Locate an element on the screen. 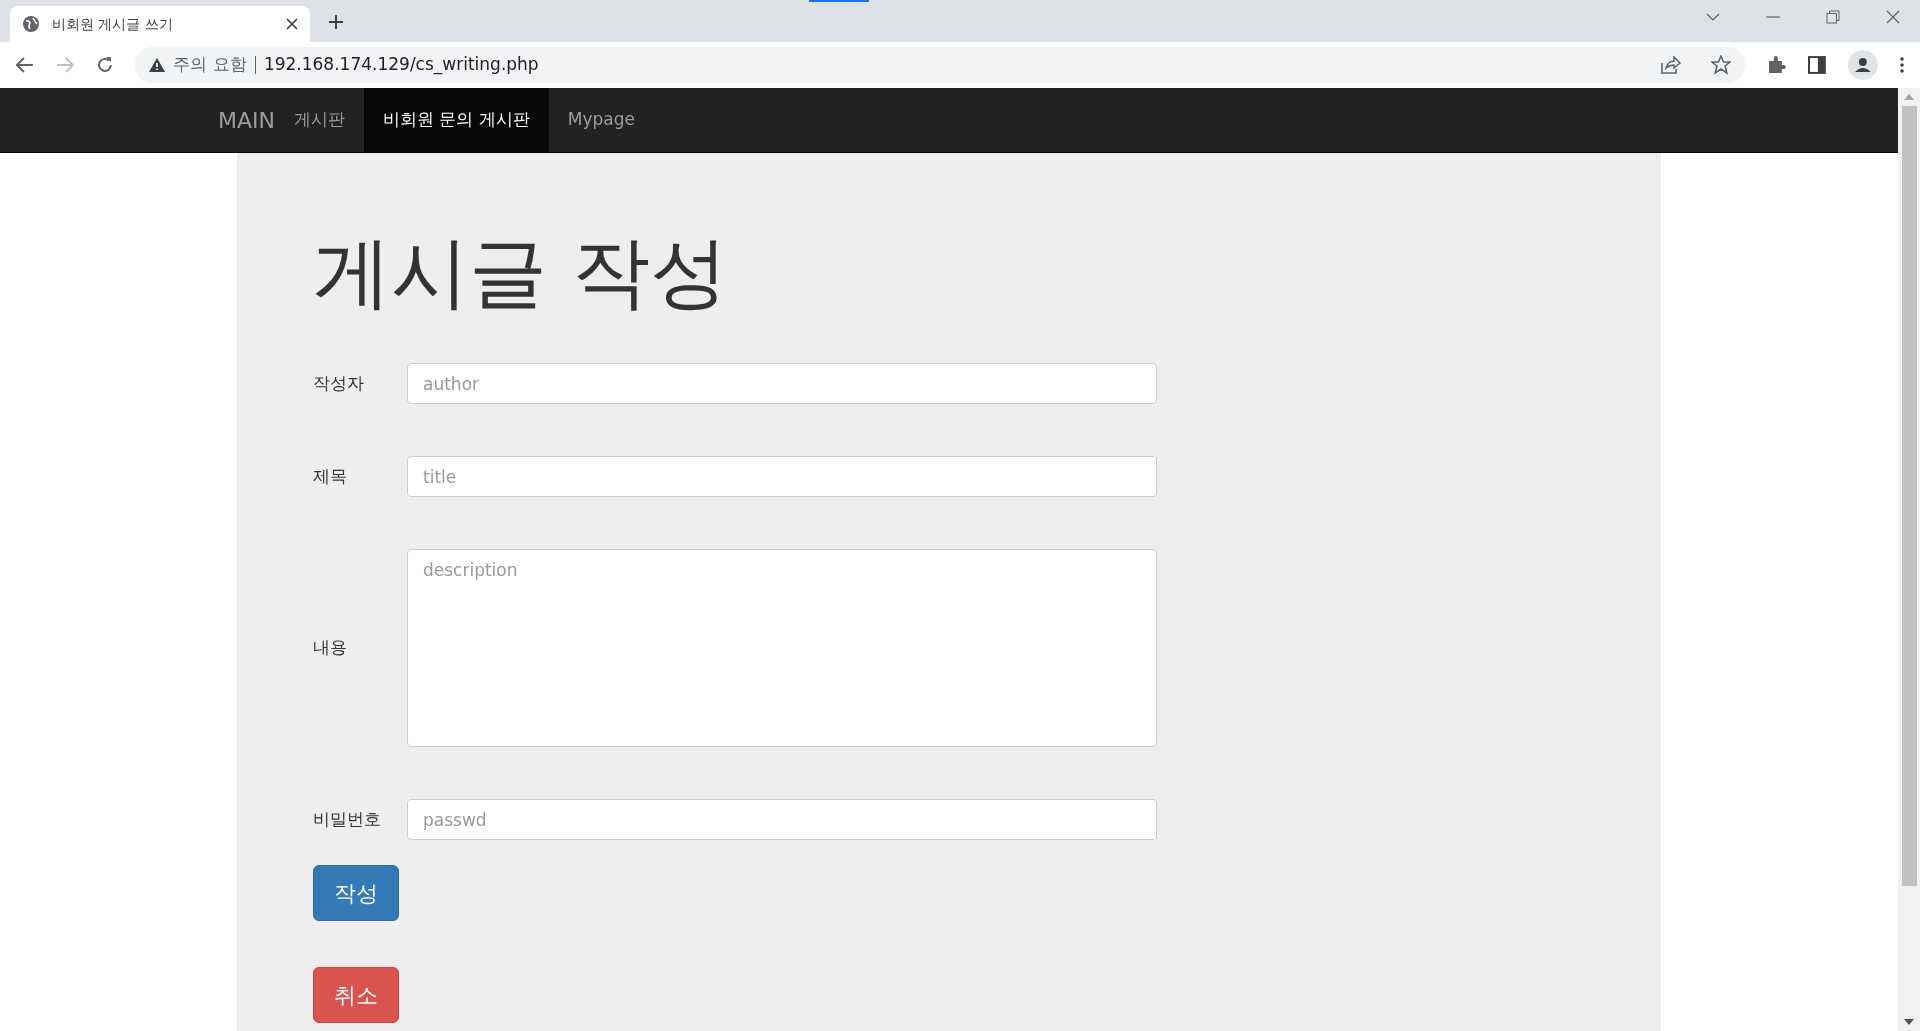 Image resolution: width=1920 pixels, height=1031 pixels. page-heading: 게시글 작성 is located at coordinates (521, 272).